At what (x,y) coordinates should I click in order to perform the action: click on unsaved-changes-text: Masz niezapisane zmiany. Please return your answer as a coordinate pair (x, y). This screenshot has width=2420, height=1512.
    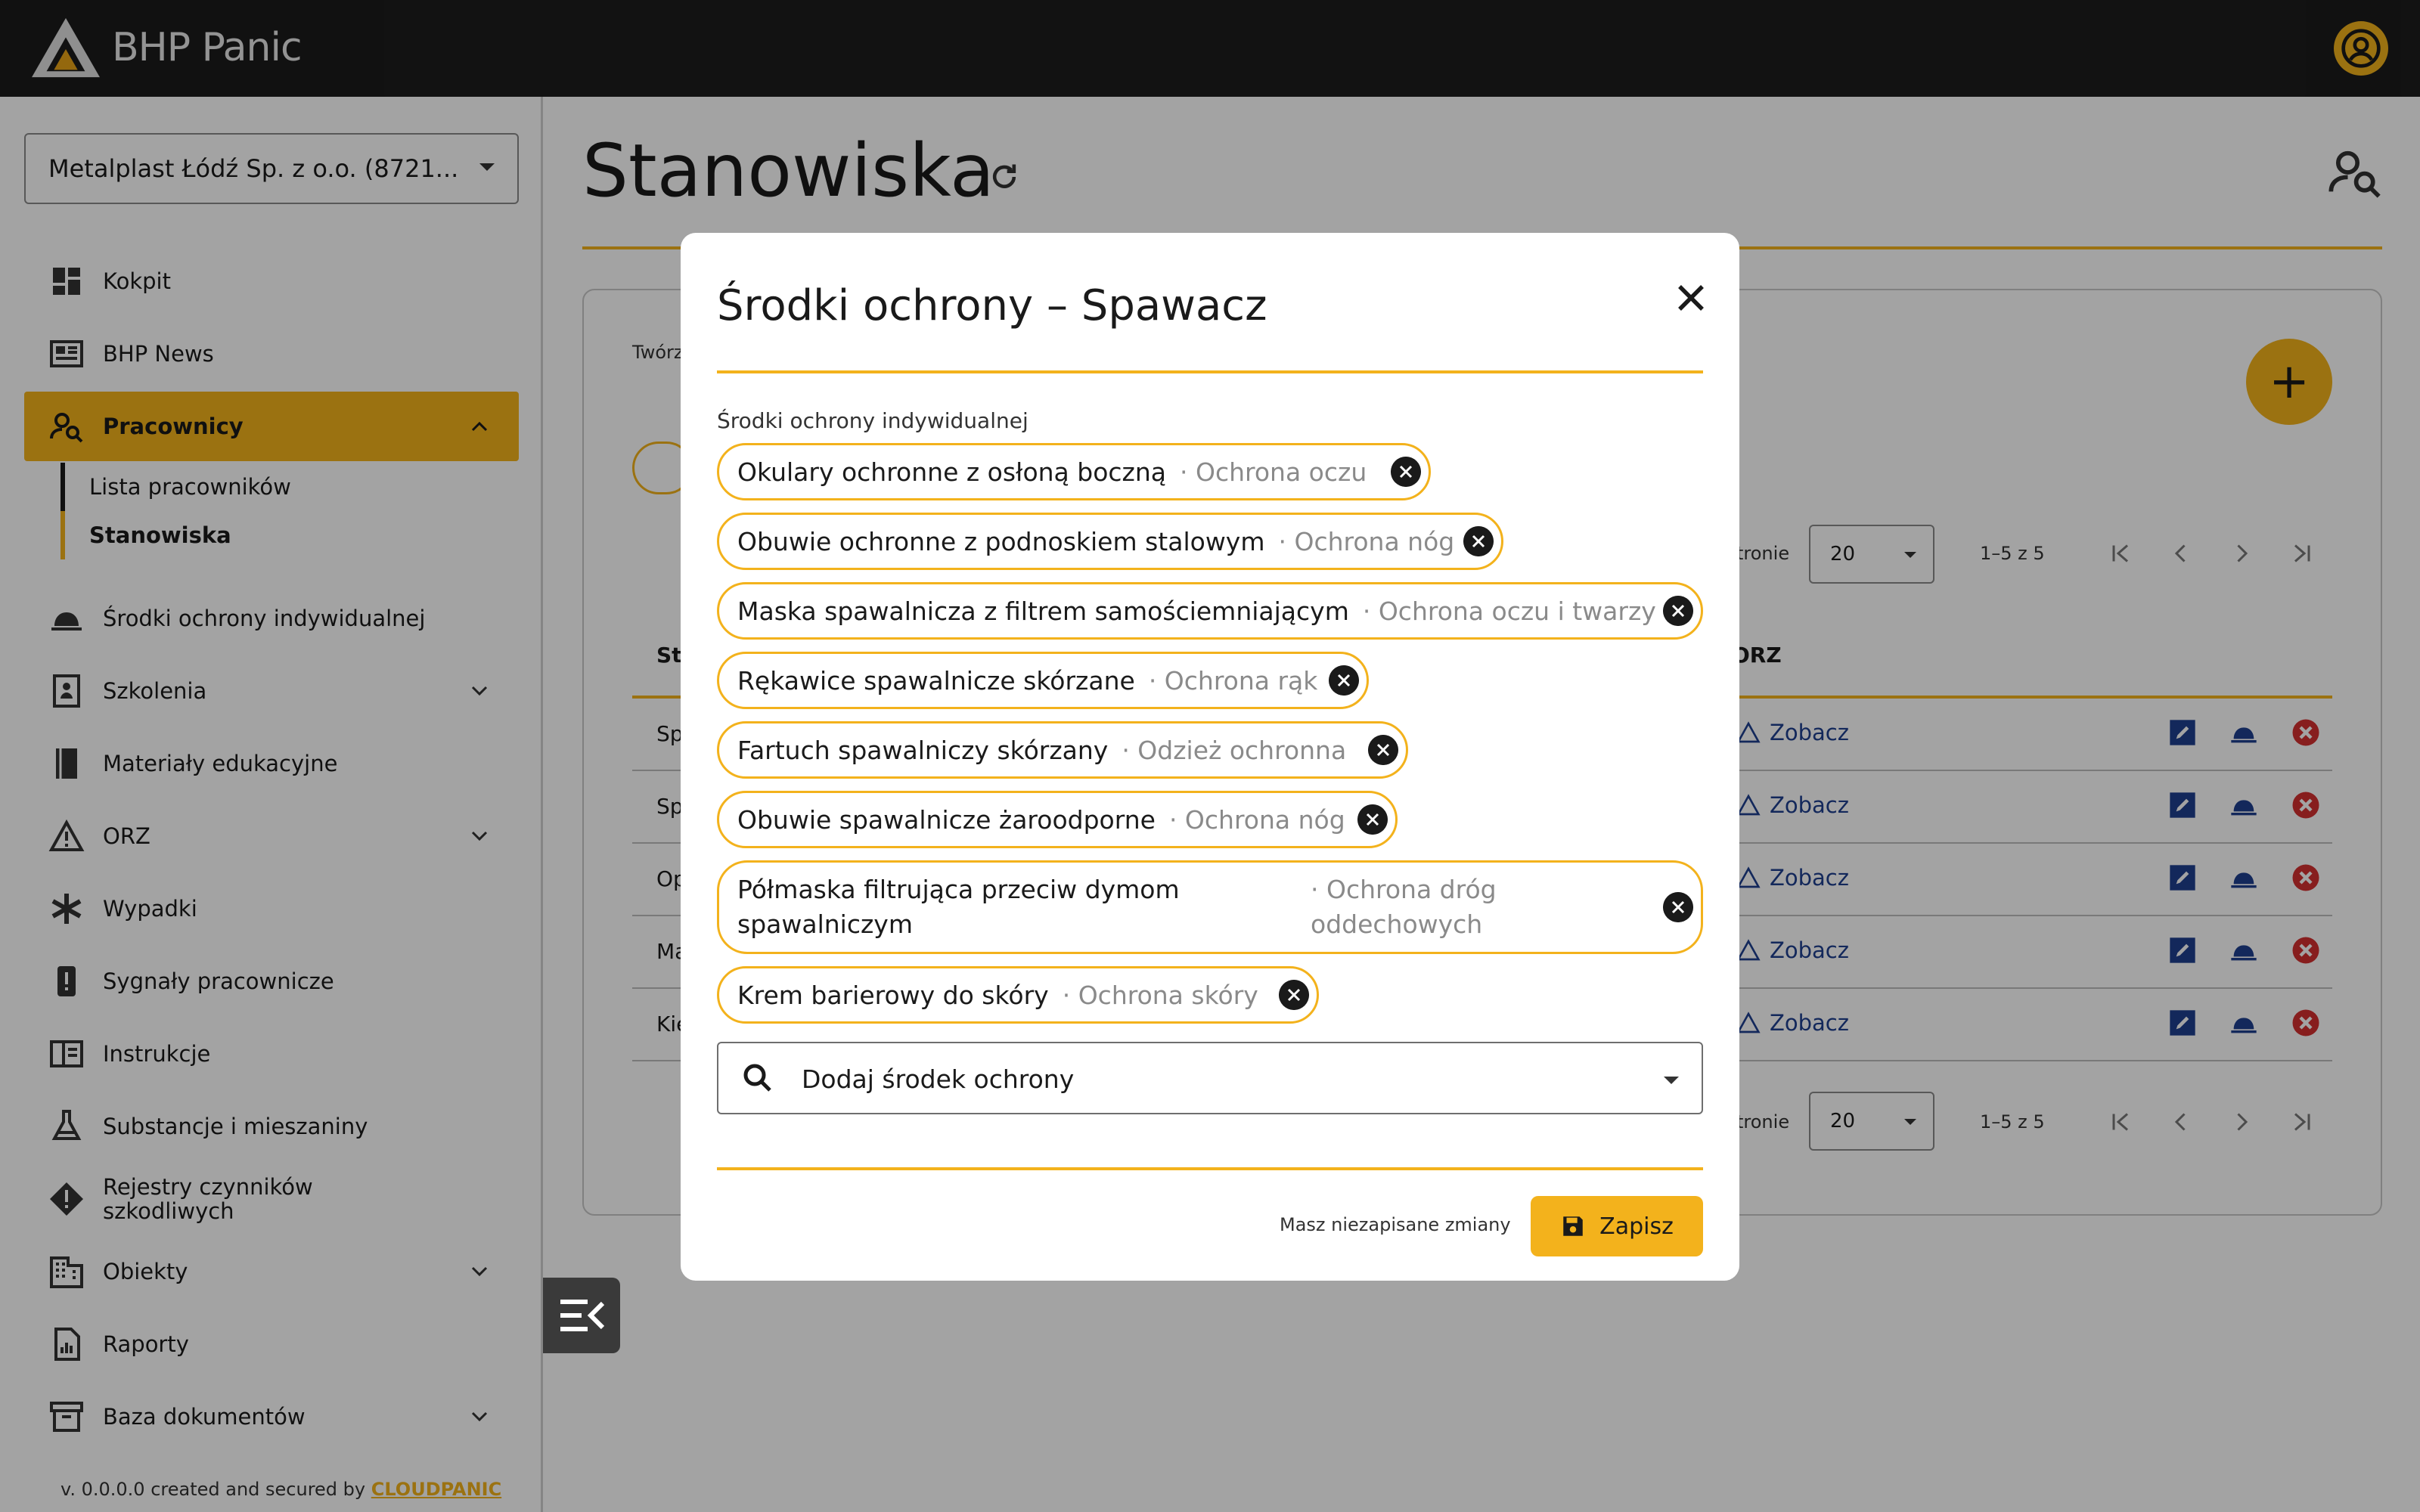
    Looking at the image, I should click on (1395, 1225).